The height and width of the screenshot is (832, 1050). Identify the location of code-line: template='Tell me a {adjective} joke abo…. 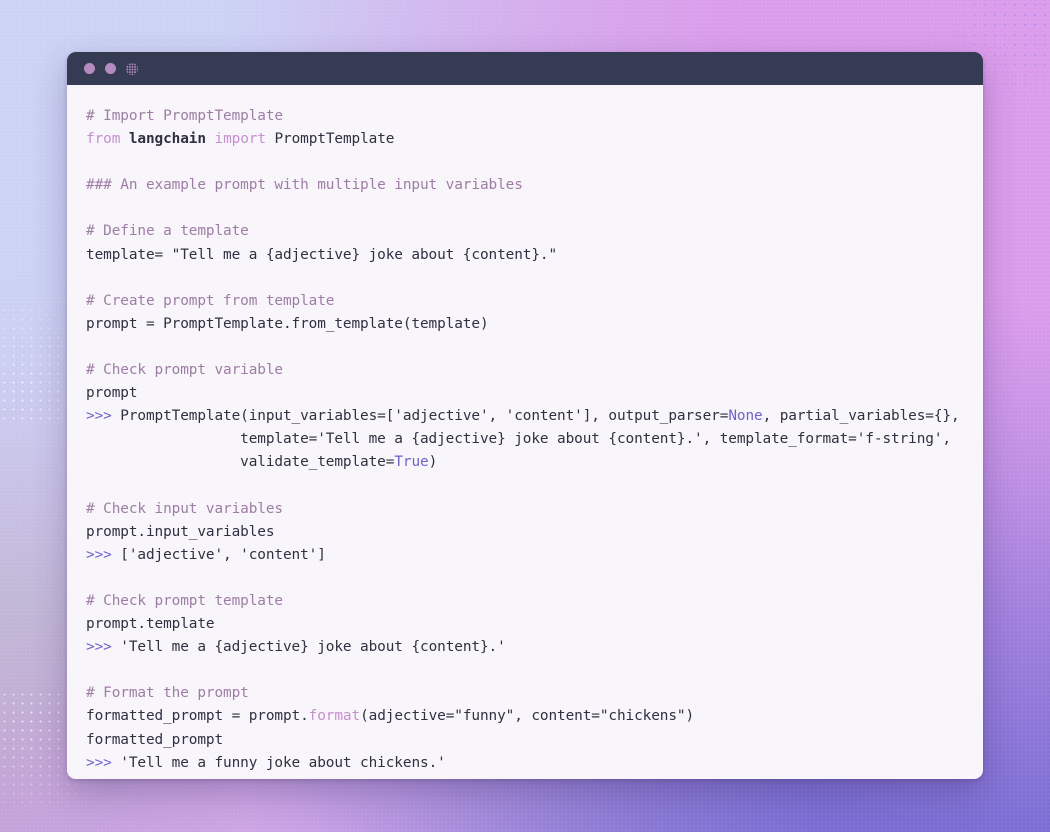
(518, 439).